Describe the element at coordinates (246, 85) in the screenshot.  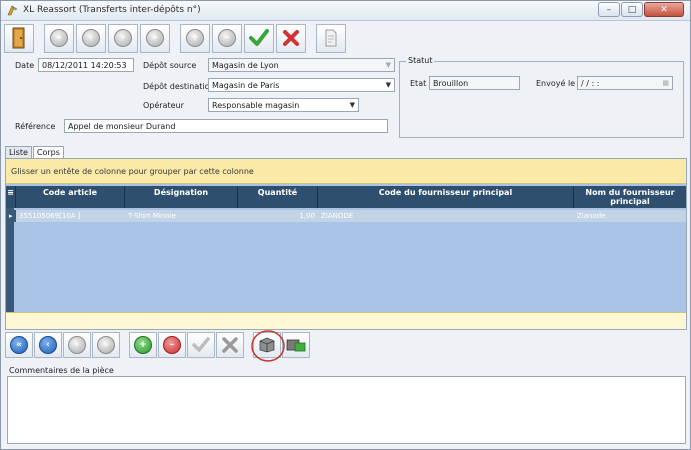
I see `depot-destination-value: Magasin de Paris` at that location.